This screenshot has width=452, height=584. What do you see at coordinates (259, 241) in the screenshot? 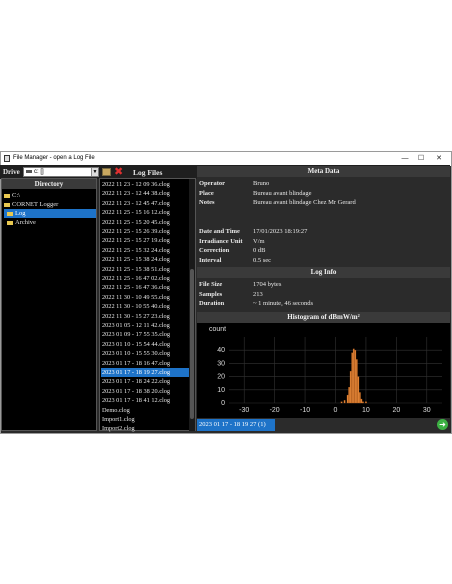
I see `meta-value: V/m` at bounding box center [259, 241].